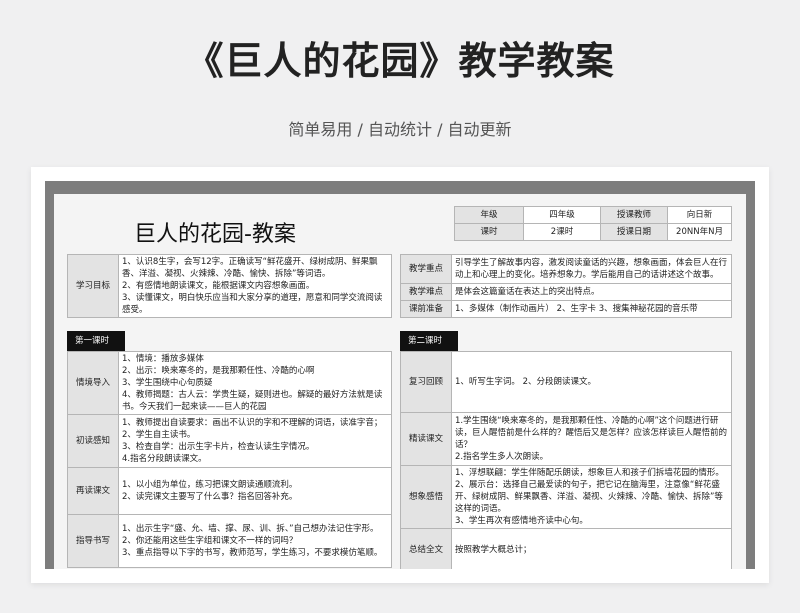 This screenshot has height=613, width=800. Describe the element at coordinates (426, 548) in the screenshot. I see `lesson2-row4-label: 总结全文` at that location.